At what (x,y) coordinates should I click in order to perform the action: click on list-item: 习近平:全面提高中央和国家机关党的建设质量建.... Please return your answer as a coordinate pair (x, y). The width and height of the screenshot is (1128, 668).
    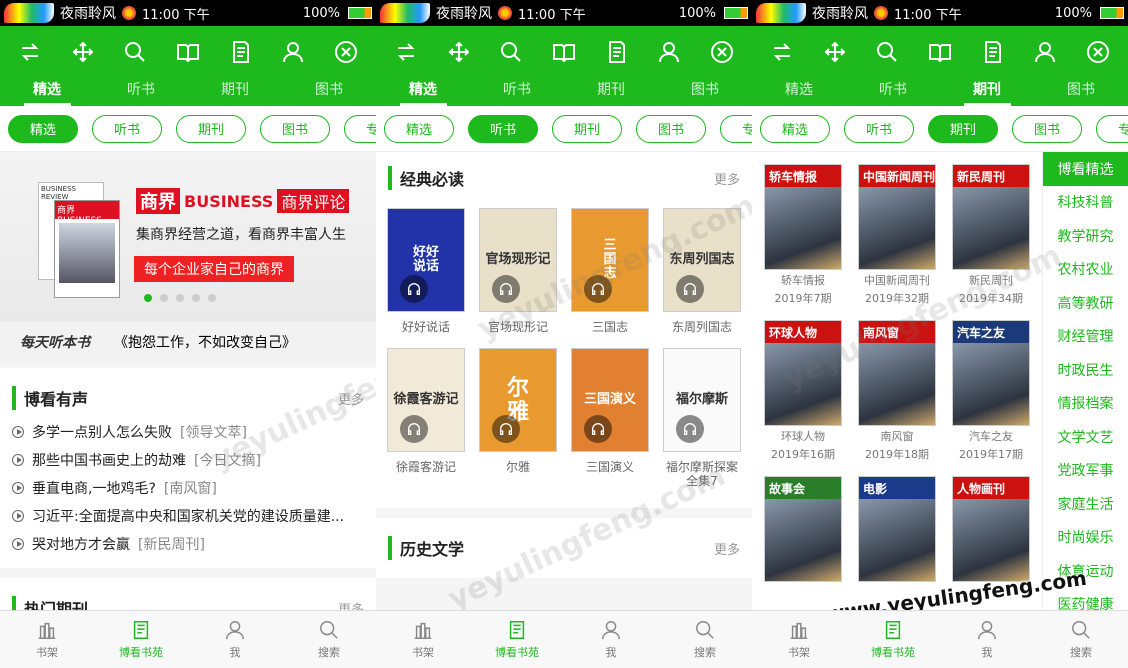
    Looking at the image, I should click on (188, 516).